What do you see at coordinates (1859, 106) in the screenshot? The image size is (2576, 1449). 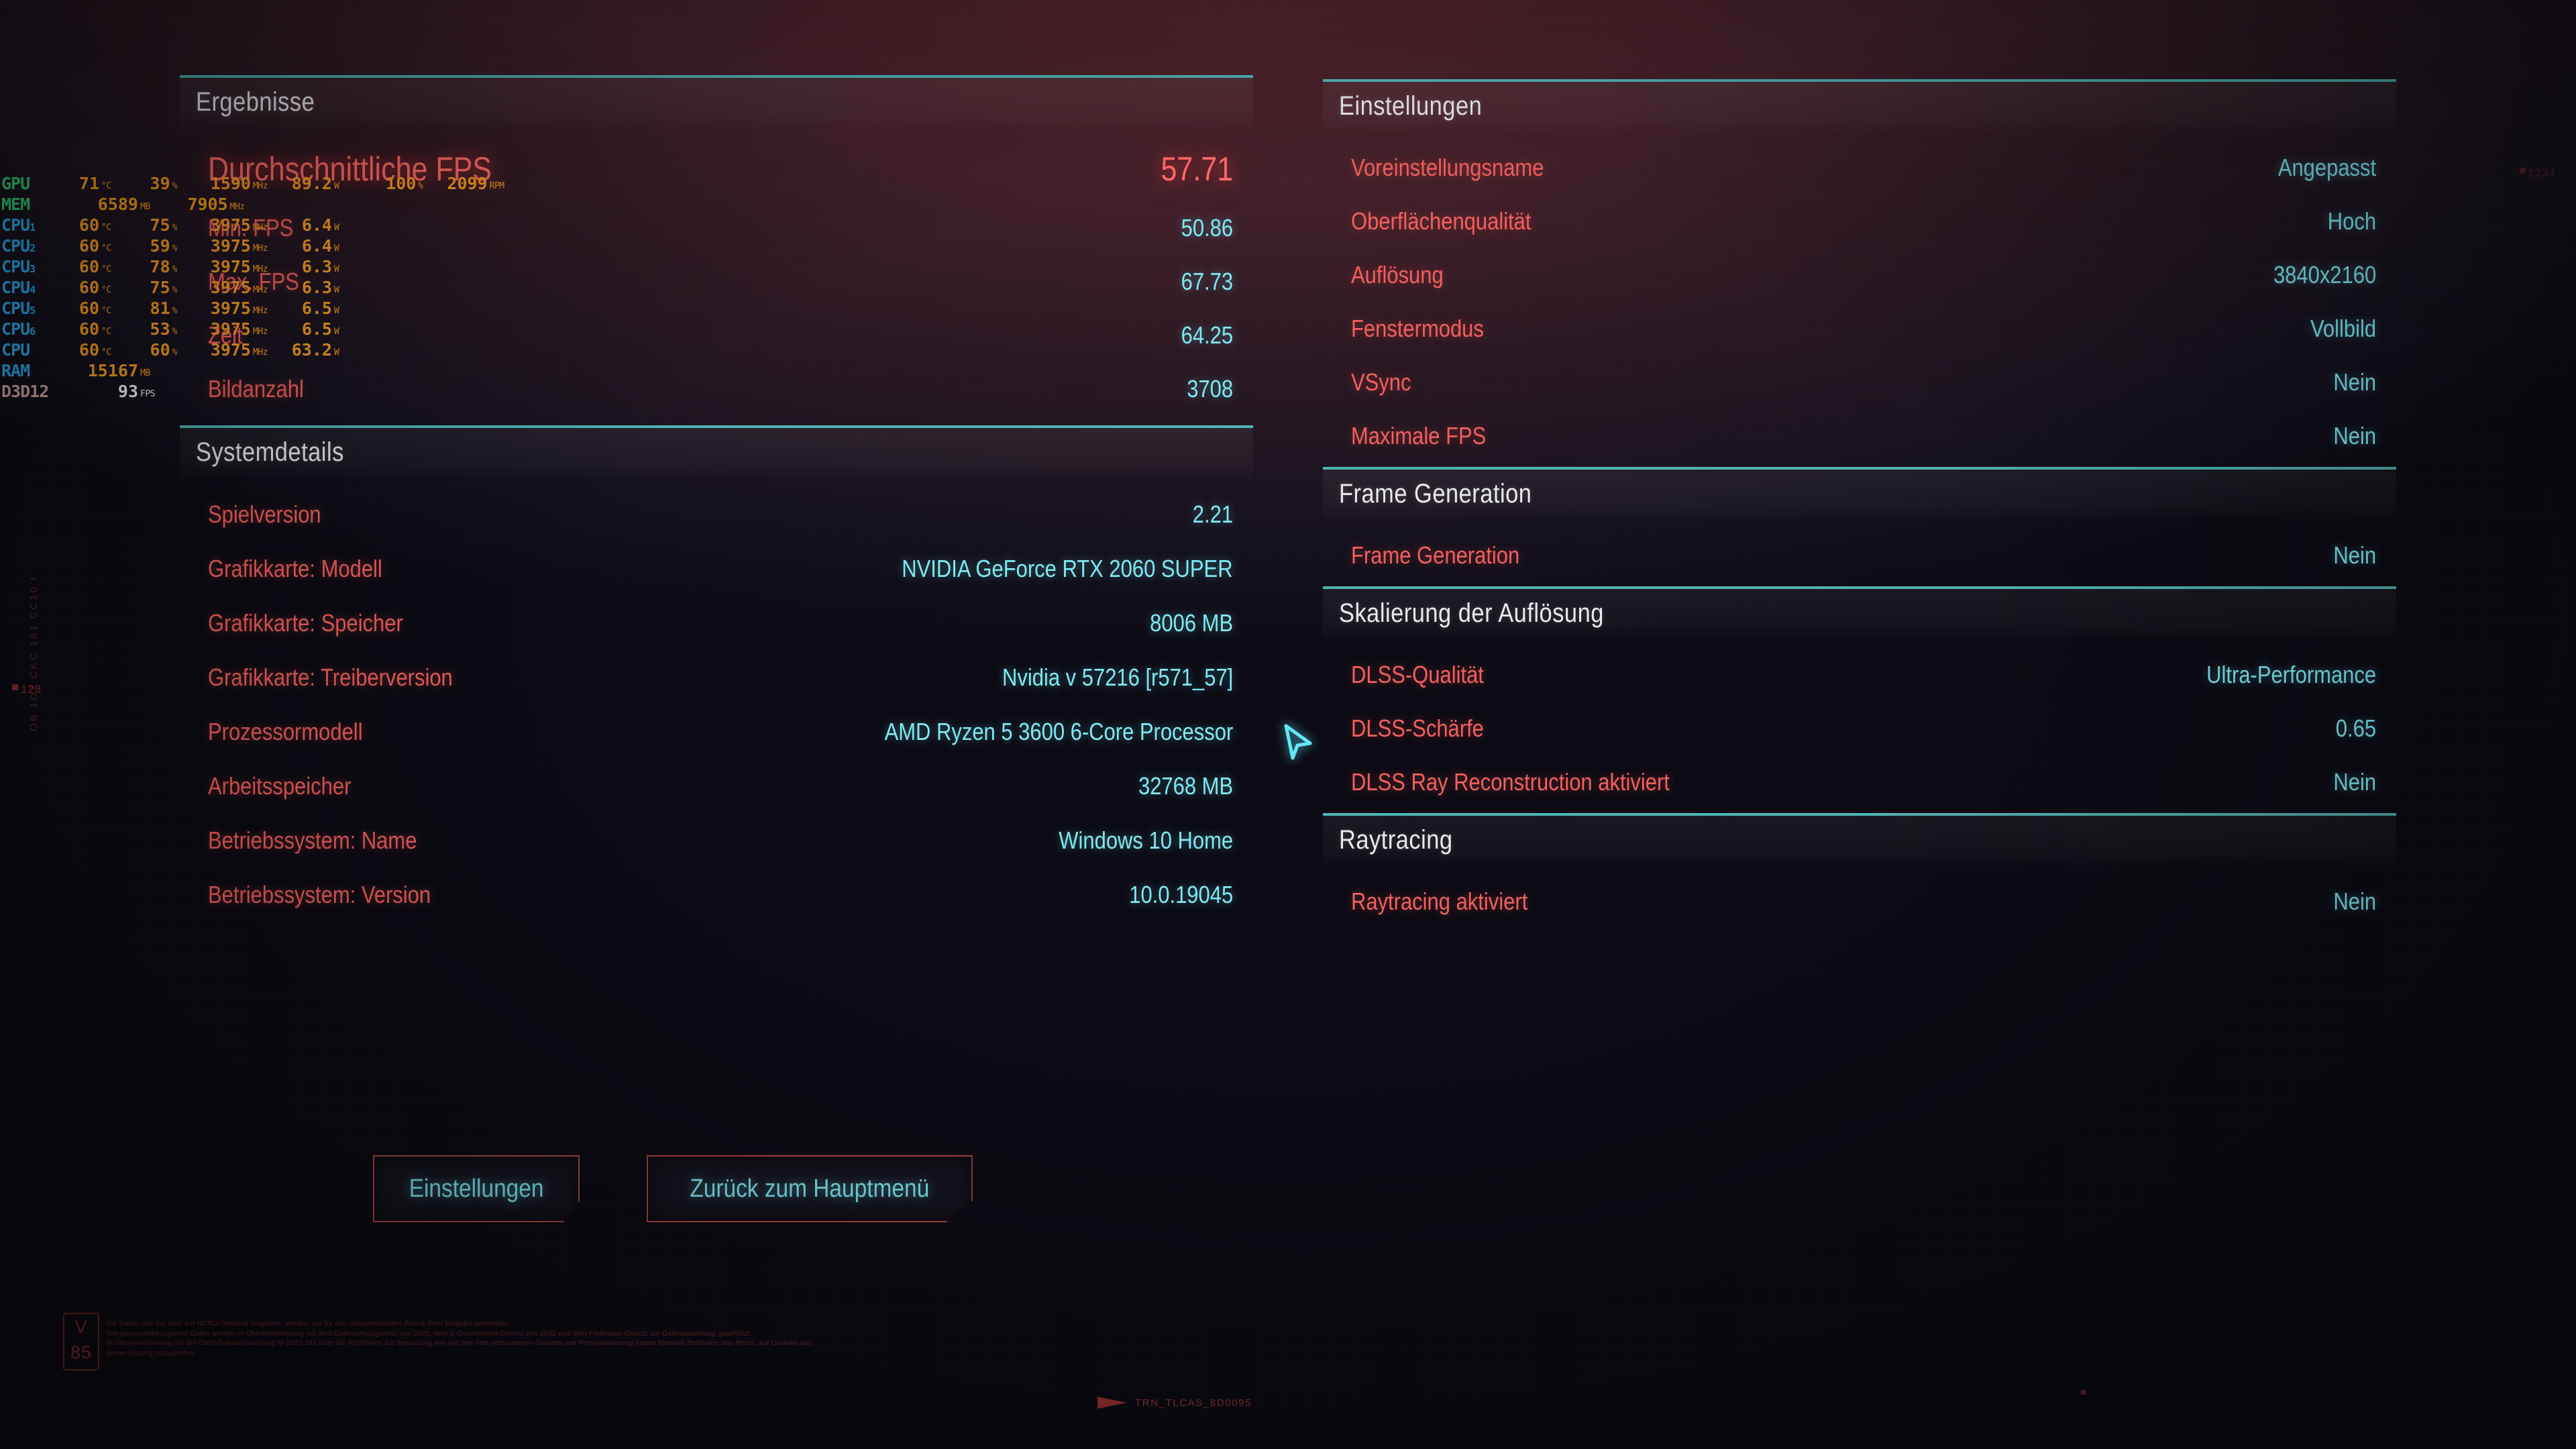 I see `section-header-settings: Einstellungen` at bounding box center [1859, 106].